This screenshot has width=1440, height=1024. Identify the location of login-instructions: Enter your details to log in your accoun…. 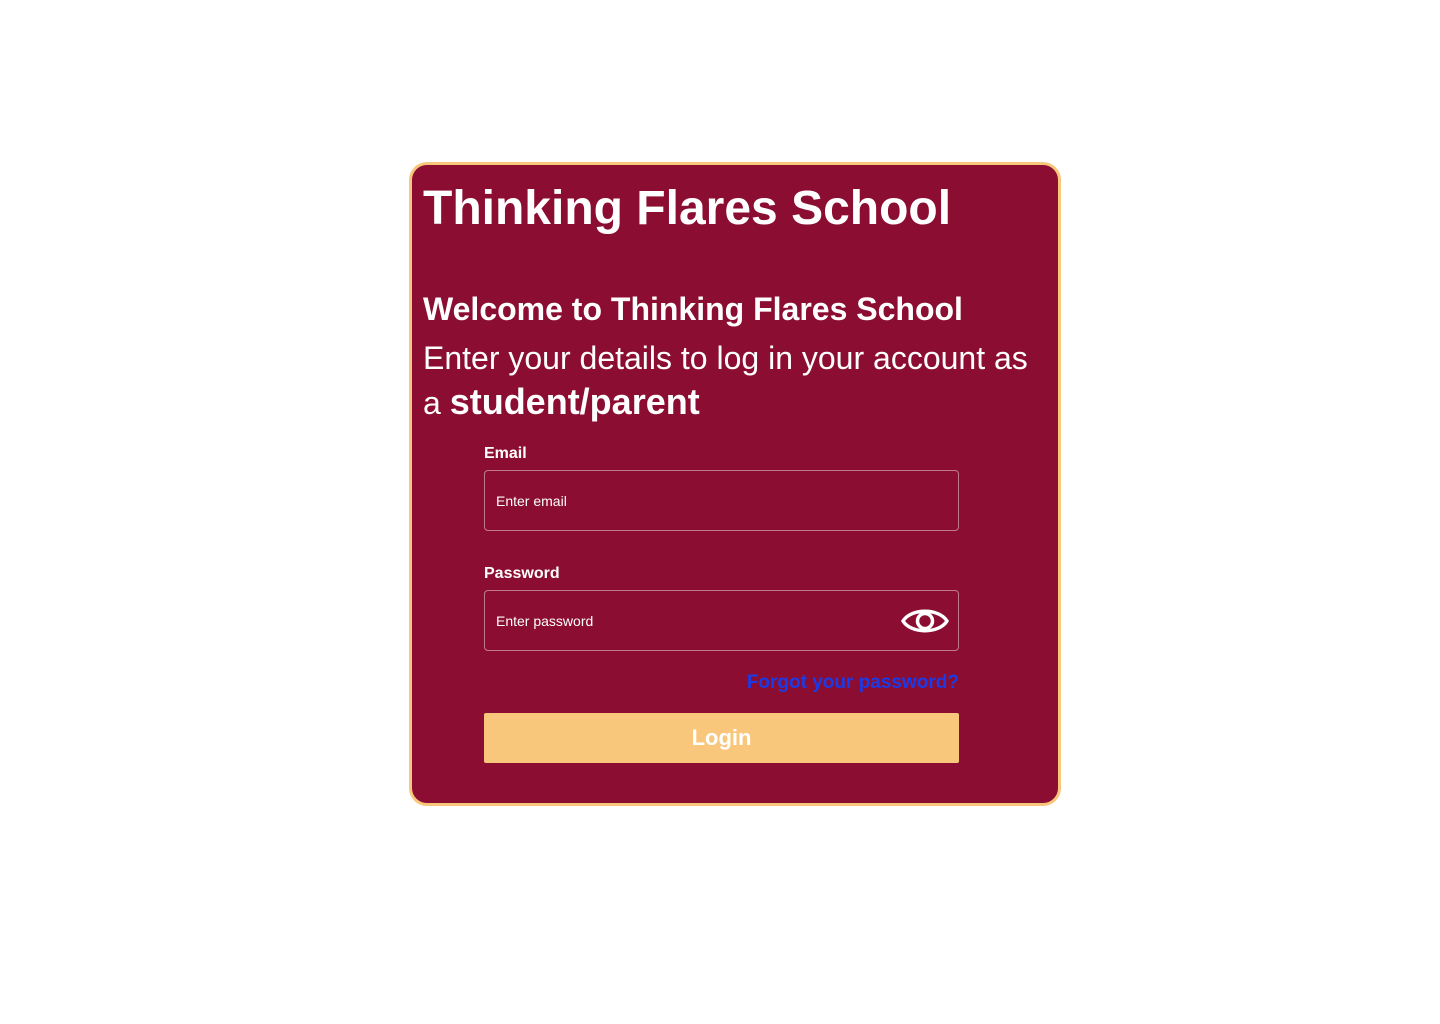
(733, 381).